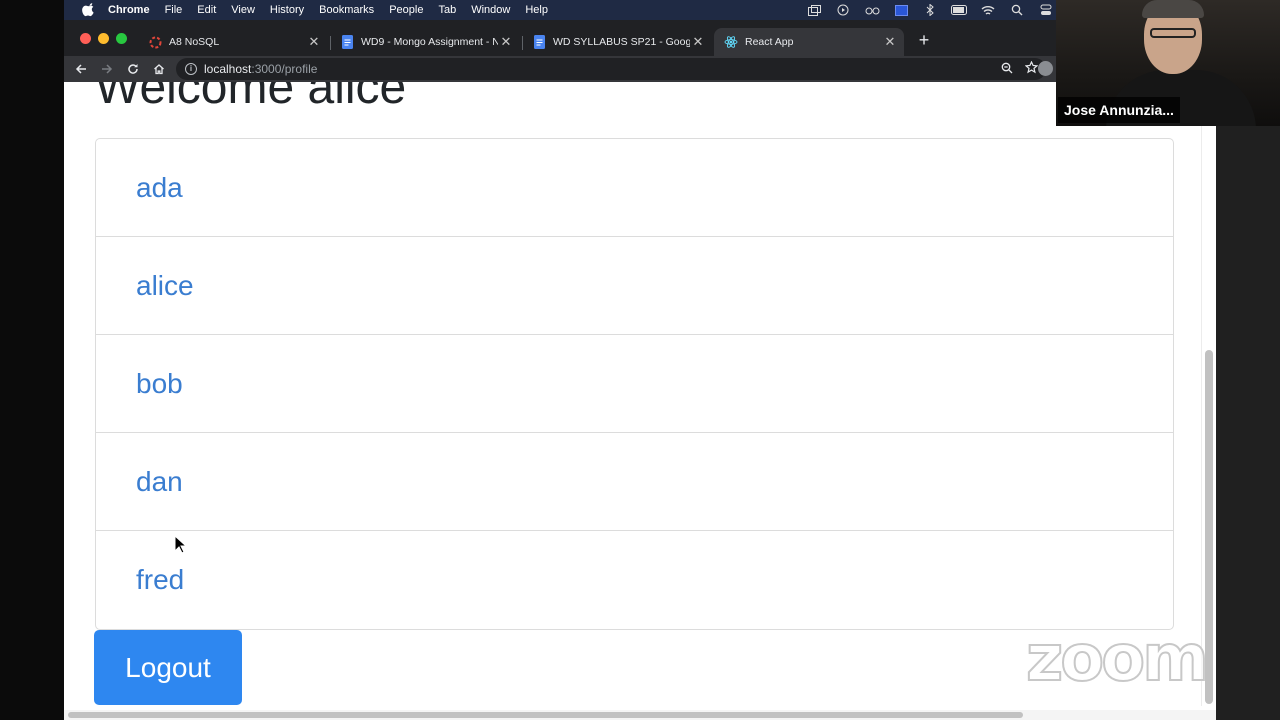 This screenshot has width=1280, height=720. Describe the element at coordinates (206, 10) in the screenshot. I see `menu-edit: Edit` at that location.